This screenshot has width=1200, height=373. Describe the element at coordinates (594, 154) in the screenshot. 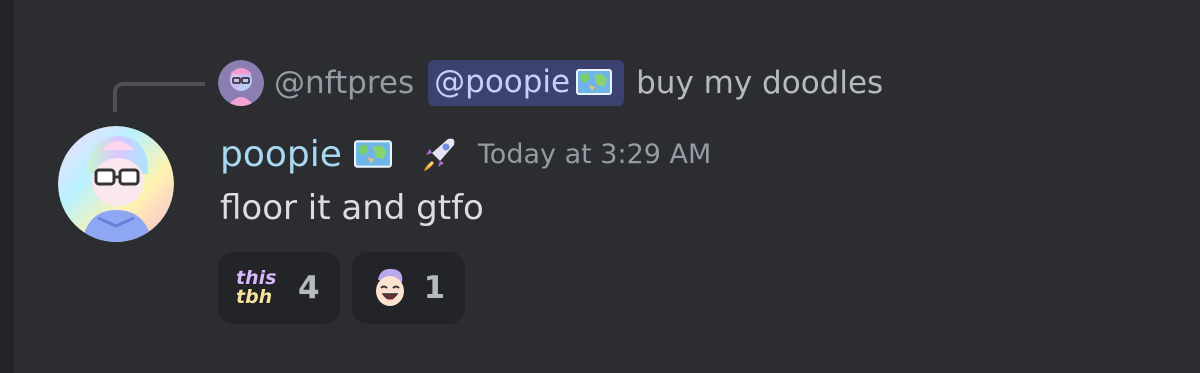

I see `timestamp: Today at 3:29 AM` at that location.